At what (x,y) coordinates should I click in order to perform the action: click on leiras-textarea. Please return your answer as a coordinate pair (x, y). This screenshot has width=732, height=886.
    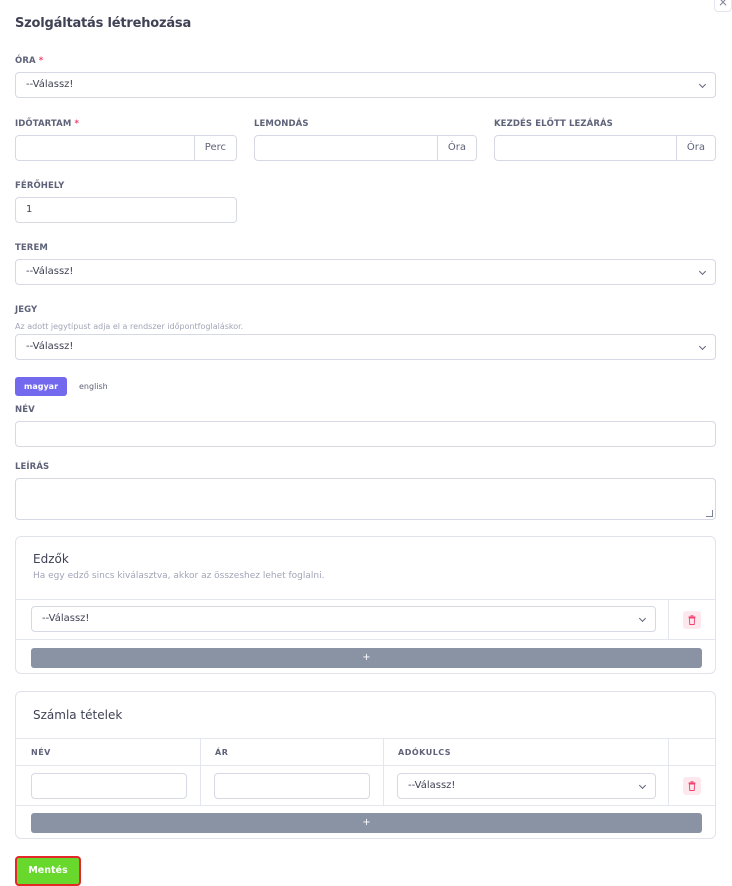
    Looking at the image, I should click on (365, 499).